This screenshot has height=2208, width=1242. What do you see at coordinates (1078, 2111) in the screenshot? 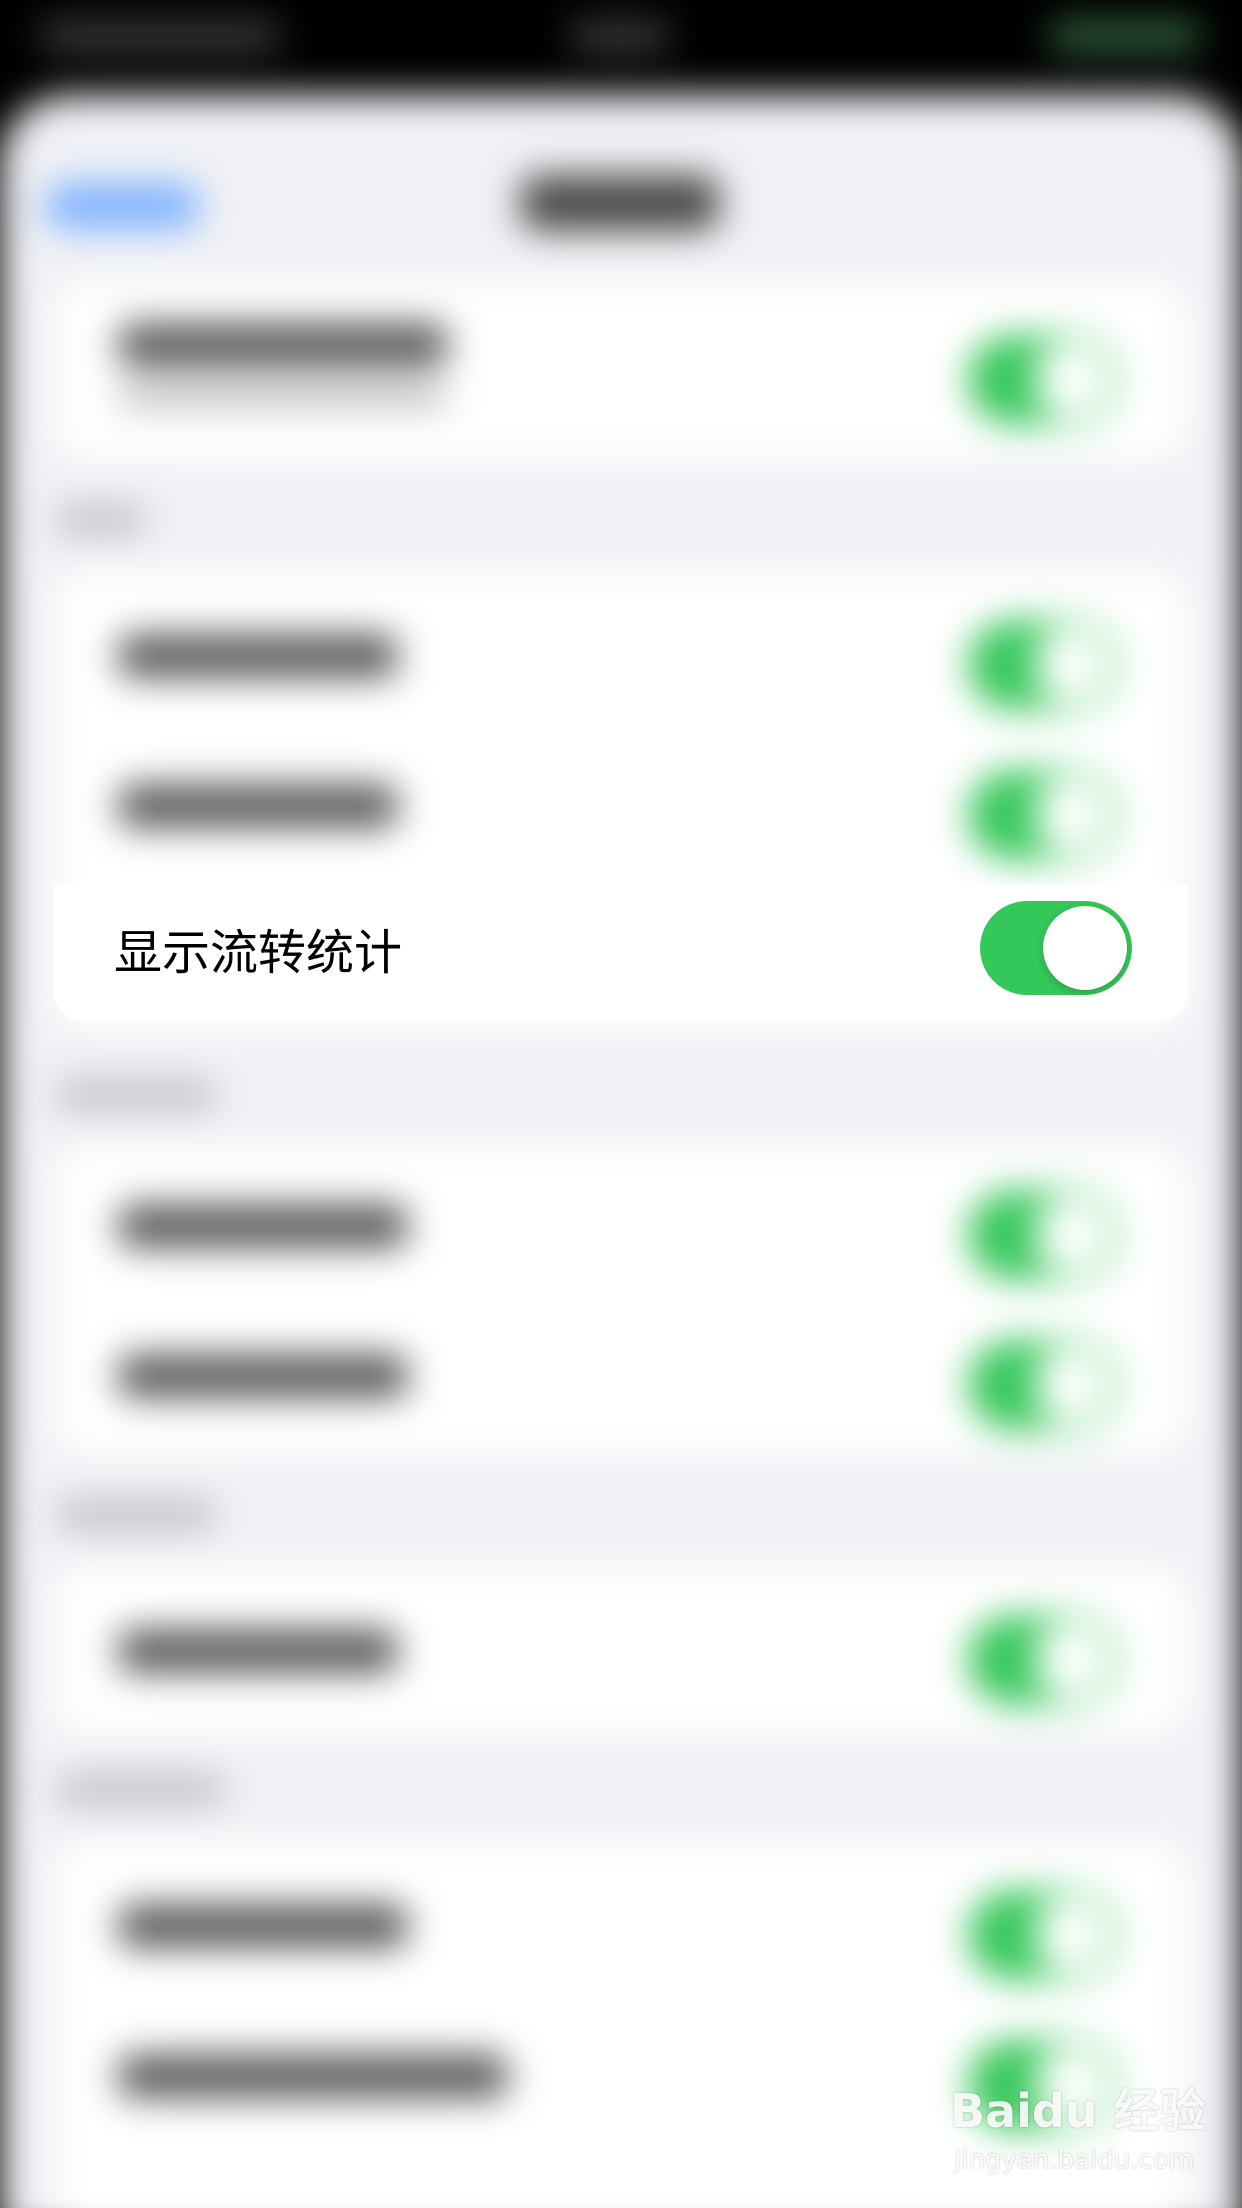
I see `watermark-logo: Baidu 经验` at bounding box center [1078, 2111].